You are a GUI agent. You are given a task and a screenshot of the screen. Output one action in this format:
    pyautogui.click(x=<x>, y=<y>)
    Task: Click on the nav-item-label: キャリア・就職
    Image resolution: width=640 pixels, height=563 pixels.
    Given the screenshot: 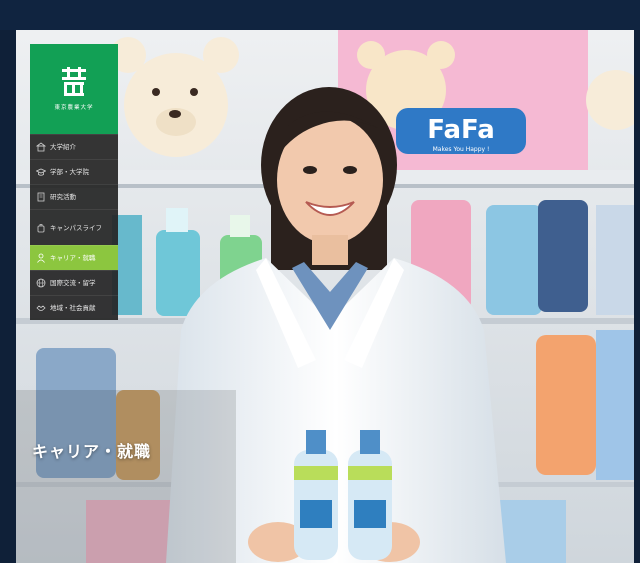 What is the action you would take?
    pyautogui.click(x=73, y=258)
    